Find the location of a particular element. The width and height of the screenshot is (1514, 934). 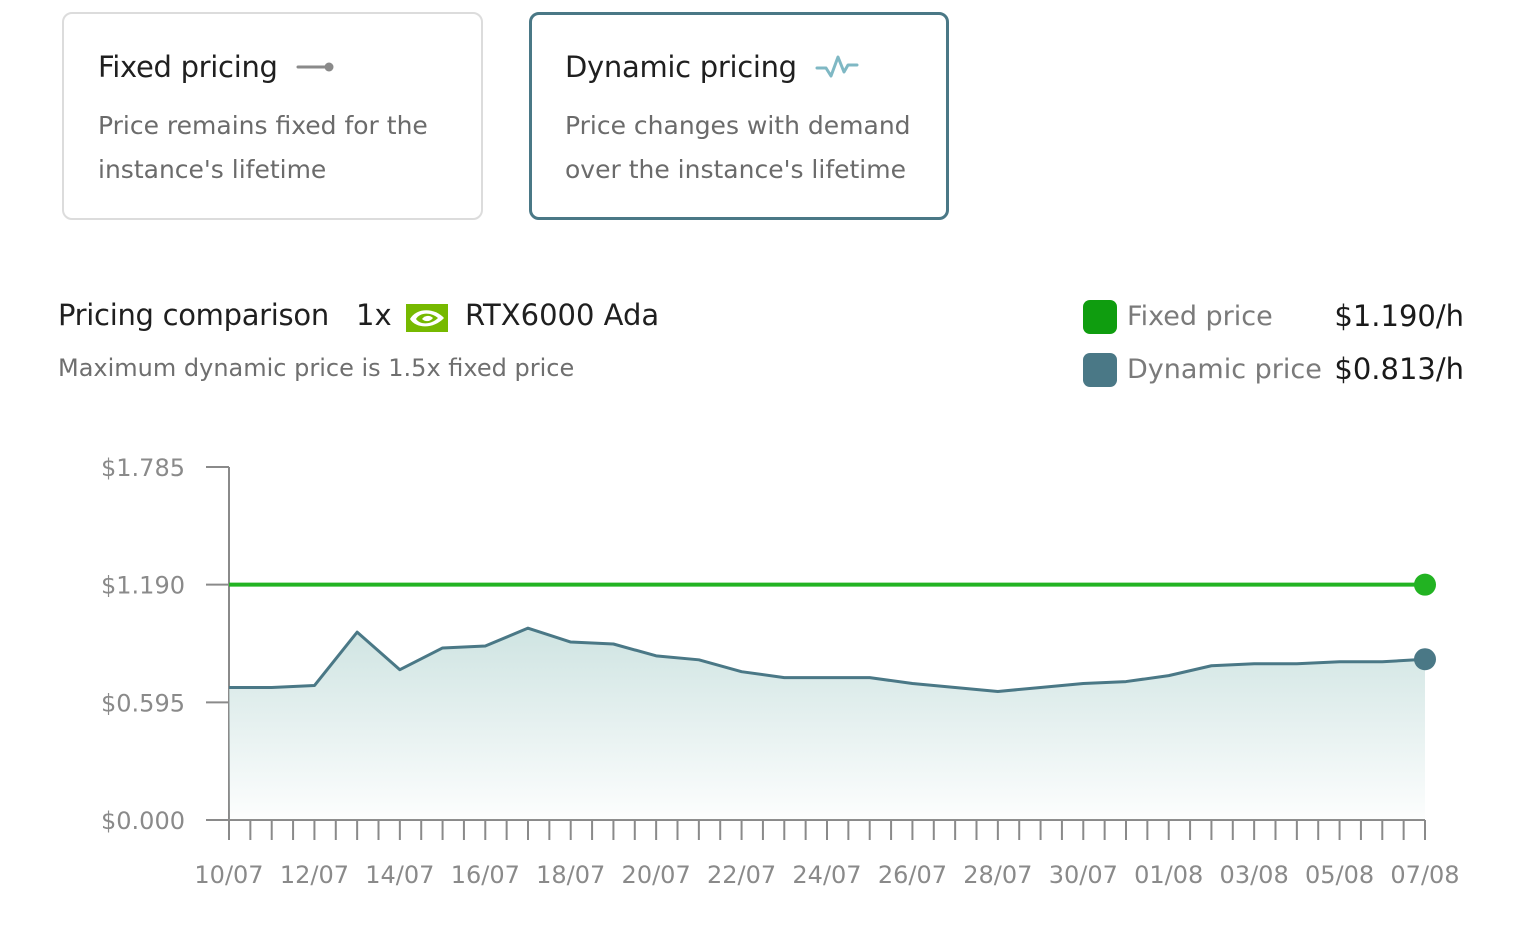

x-tick-label: 05/08 is located at coordinates (1339, 875).